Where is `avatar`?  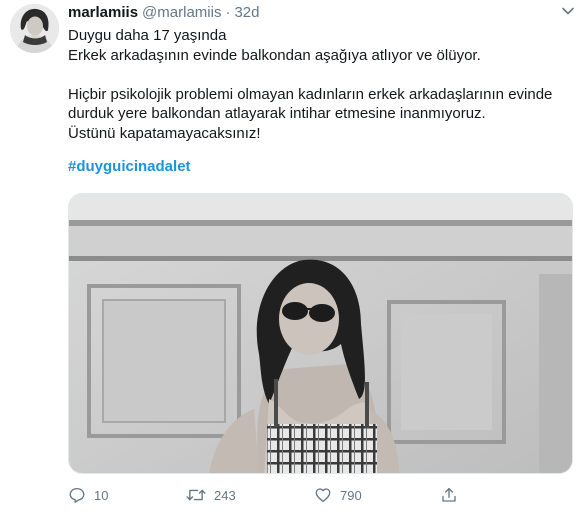
avatar is located at coordinates (34, 28).